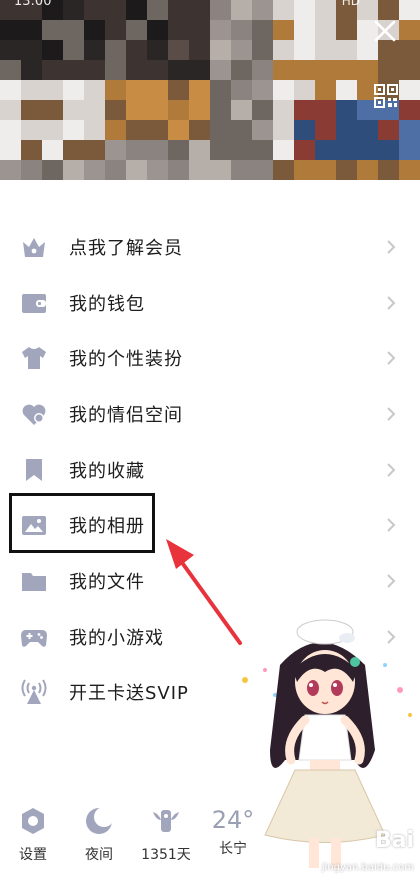  What do you see at coordinates (367, 867) in the screenshot?
I see `watermark-url: jingyan.baidu.com` at bounding box center [367, 867].